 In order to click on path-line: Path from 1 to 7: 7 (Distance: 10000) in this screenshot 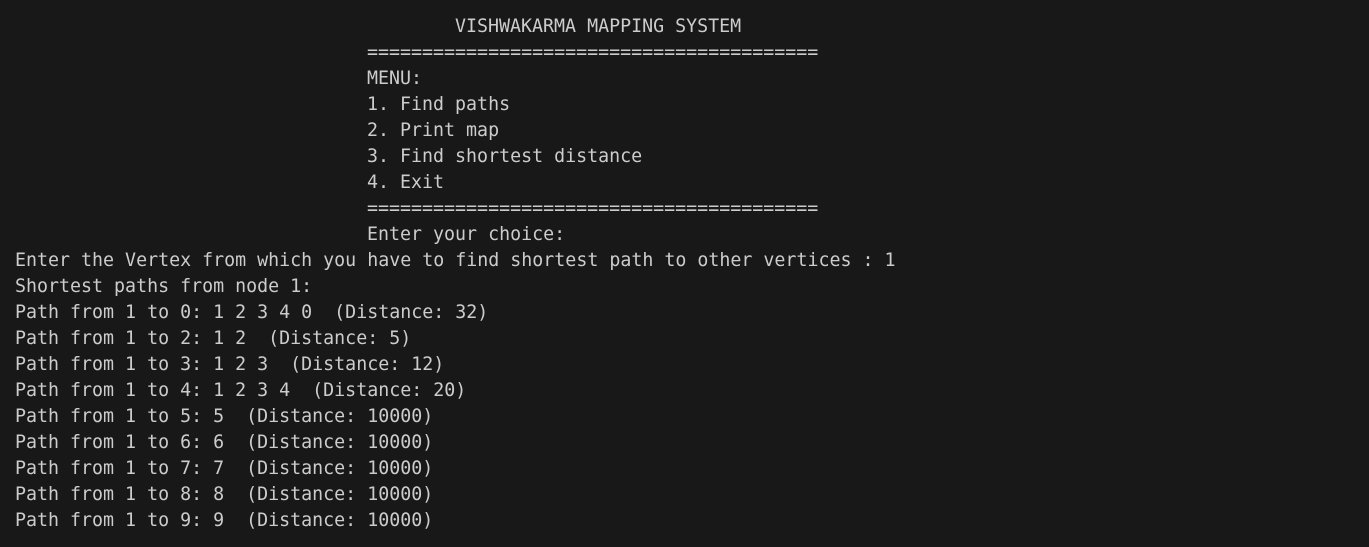, I will do `click(224, 468)`.